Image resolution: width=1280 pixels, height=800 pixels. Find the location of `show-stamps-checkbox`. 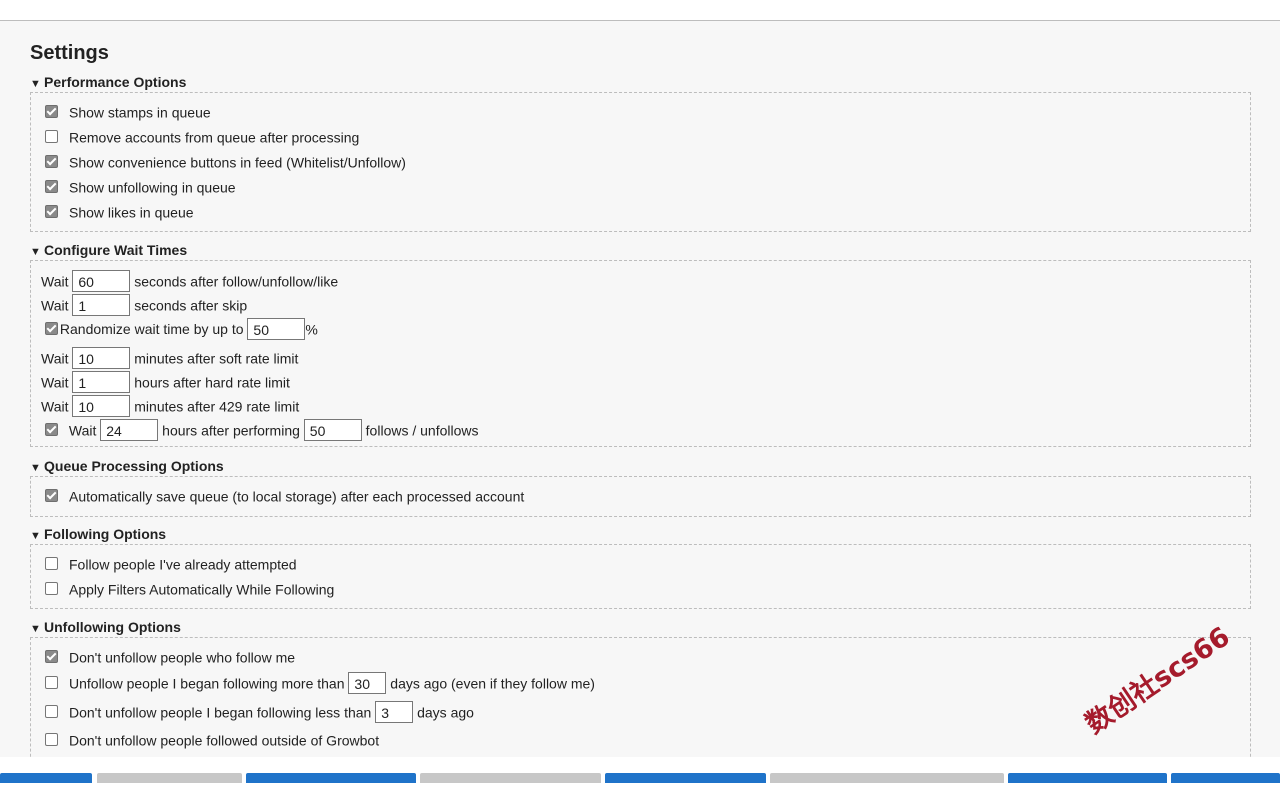

show-stamps-checkbox is located at coordinates (51, 111).